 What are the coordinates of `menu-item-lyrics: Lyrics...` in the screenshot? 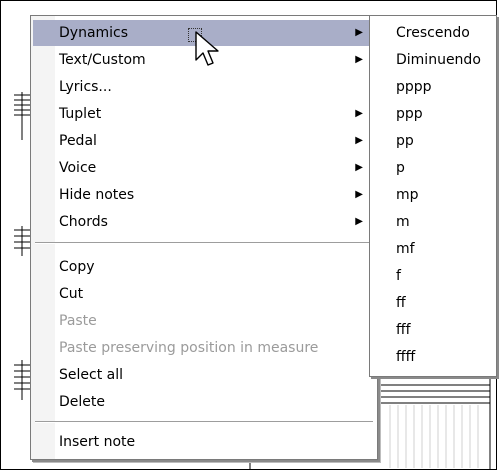 It's located at (204, 87).